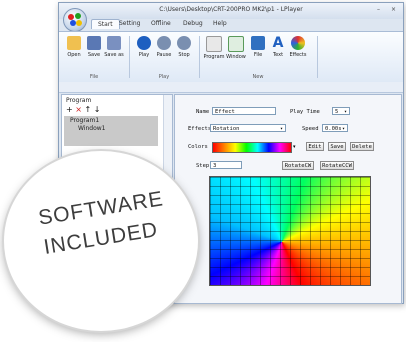 The height and width of the screenshot is (342, 406). What do you see at coordinates (214, 44) in the screenshot?
I see `program-icon` at bounding box center [214, 44].